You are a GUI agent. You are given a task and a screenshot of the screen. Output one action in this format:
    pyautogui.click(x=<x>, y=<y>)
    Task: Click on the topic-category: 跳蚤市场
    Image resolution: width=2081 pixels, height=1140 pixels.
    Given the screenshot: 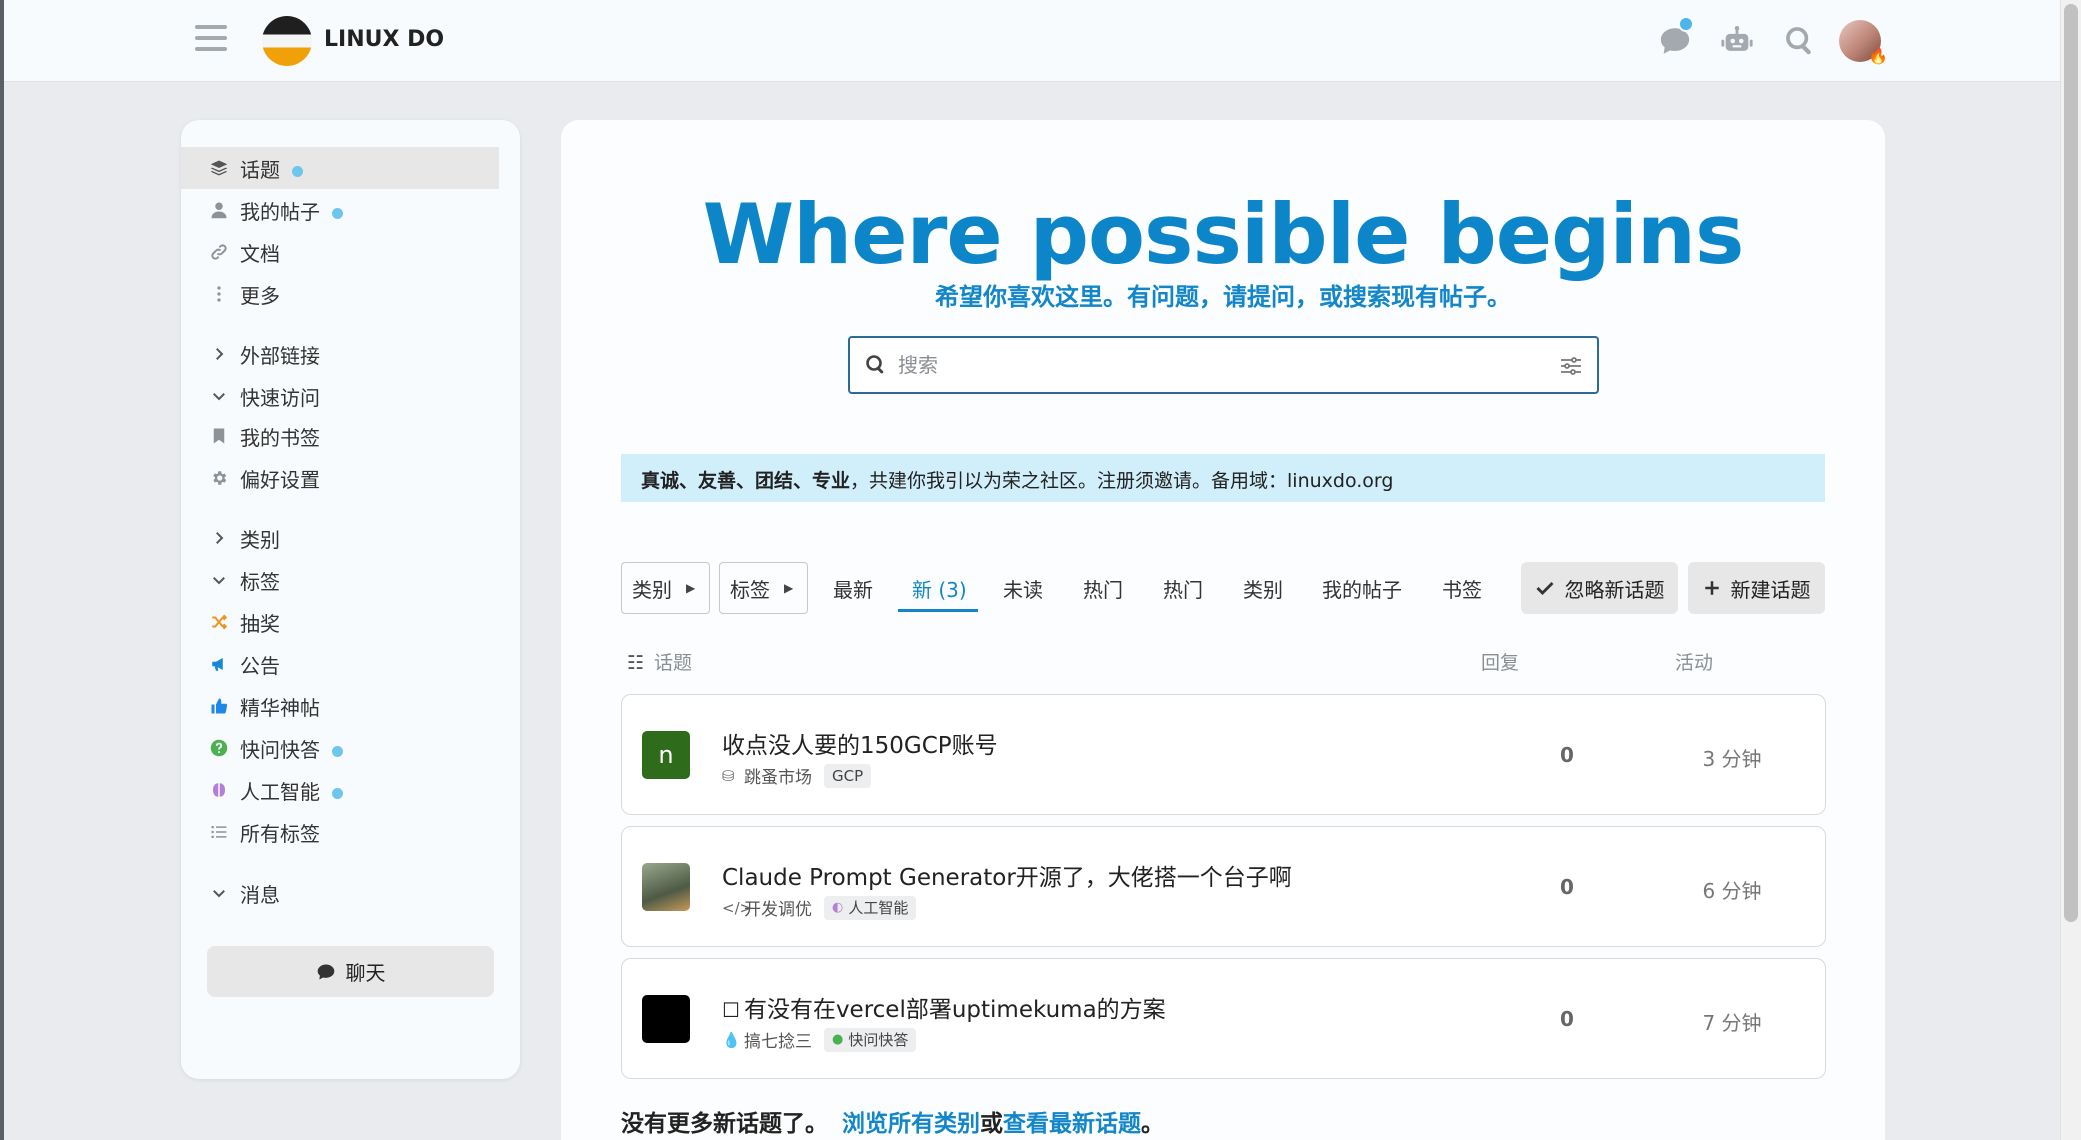 What is the action you would take?
    pyautogui.click(x=778, y=775)
    